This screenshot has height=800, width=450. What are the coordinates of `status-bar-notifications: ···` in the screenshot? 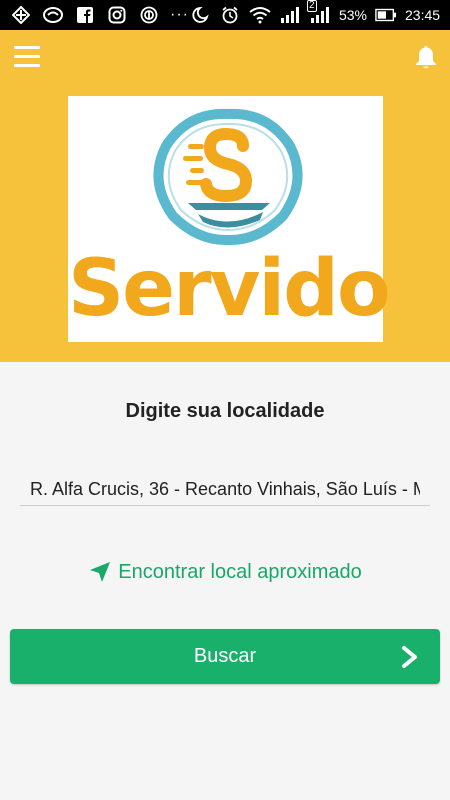 It's located at (99, 15).